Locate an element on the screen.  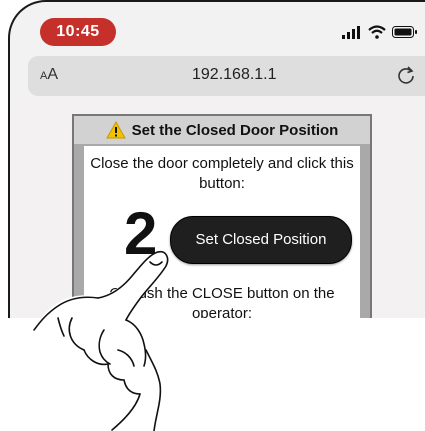
warning-icon is located at coordinates (115, 130).